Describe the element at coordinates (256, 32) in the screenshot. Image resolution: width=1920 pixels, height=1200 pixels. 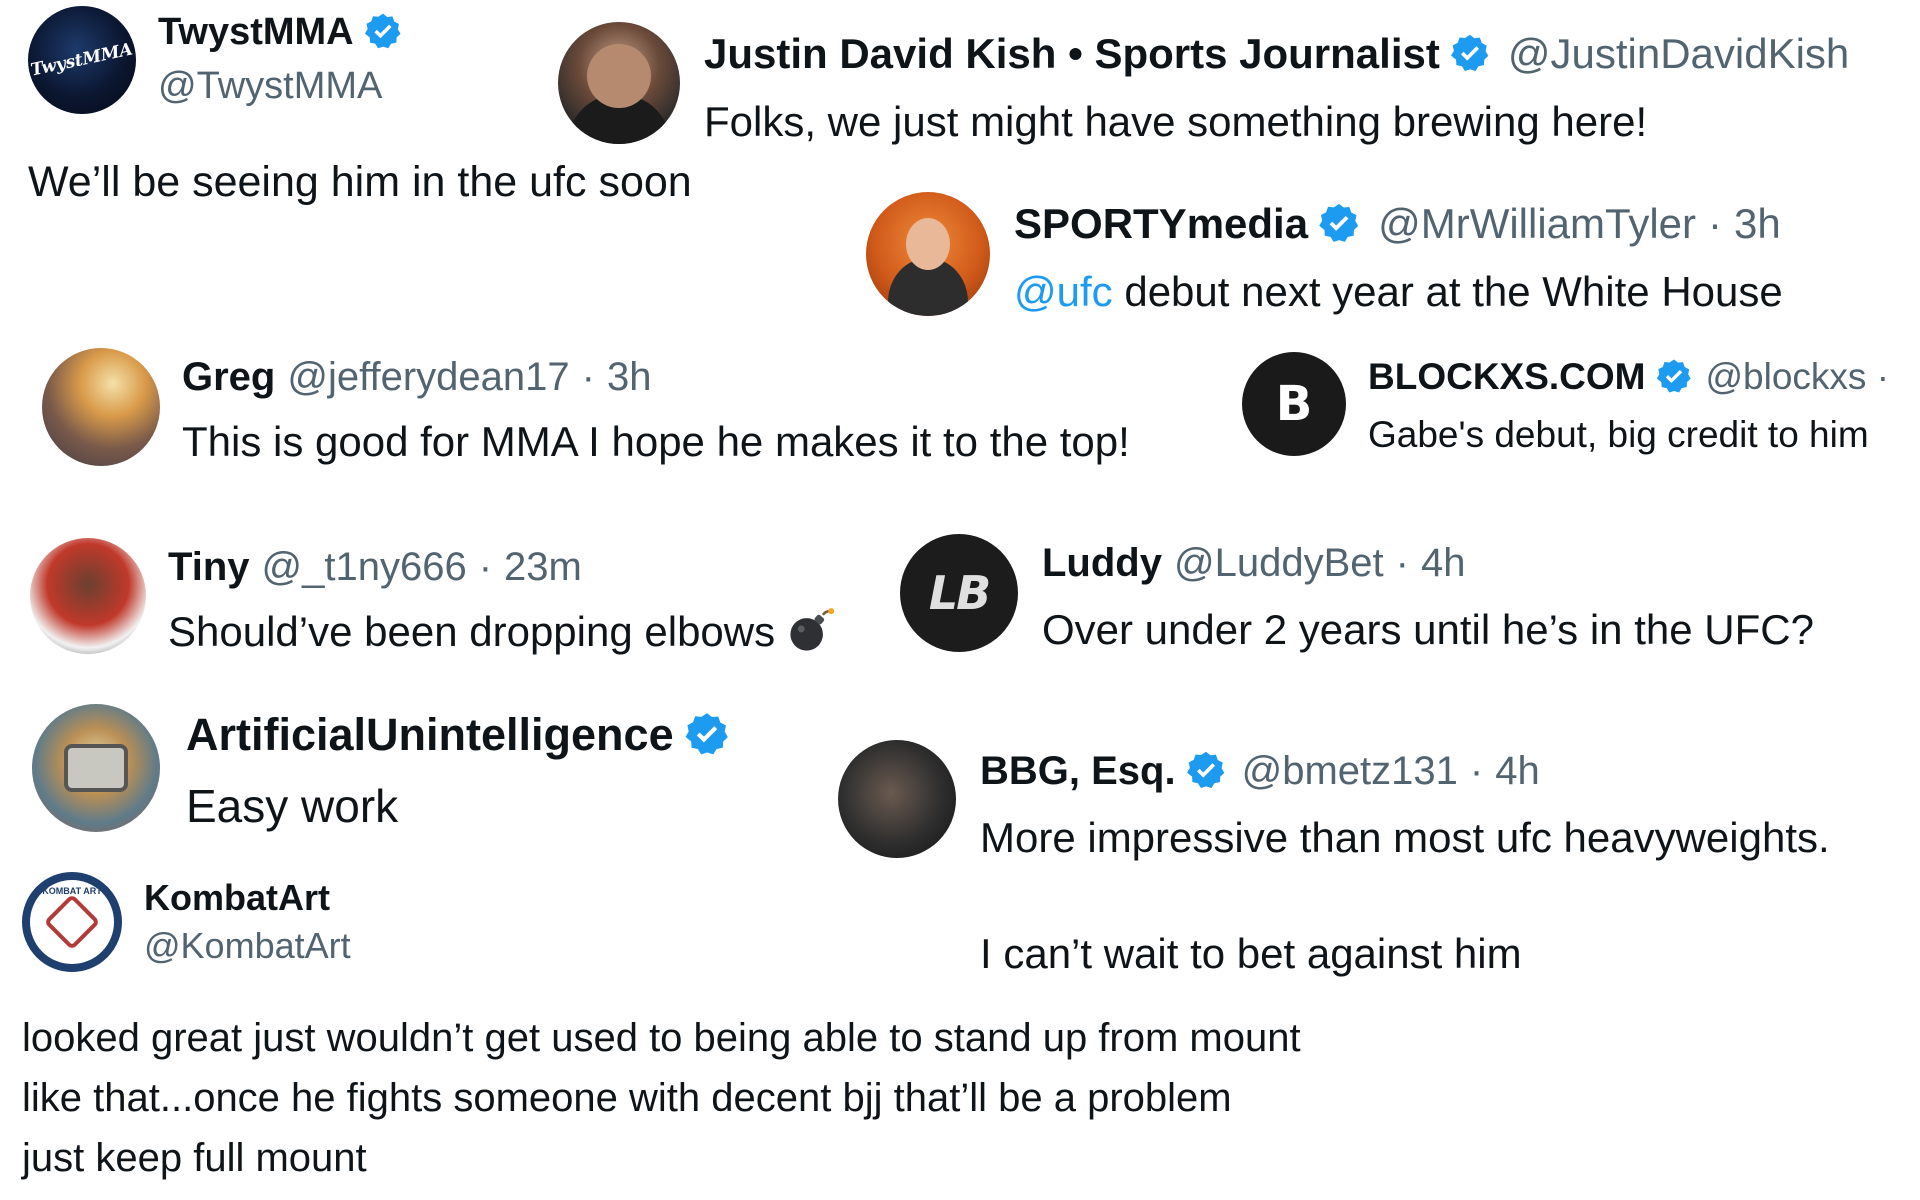
I see `author-name: TwystMMA` at that location.